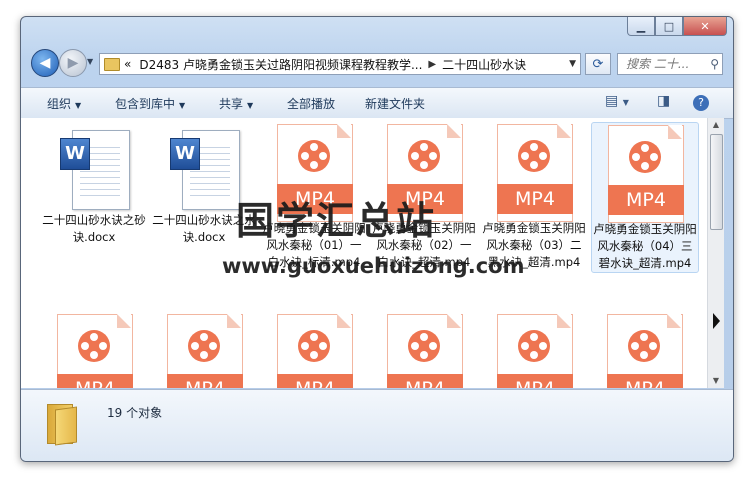  What do you see at coordinates (716, 321) in the screenshot?
I see `mouse-cursor-icon` at bounding box center [716, 321].